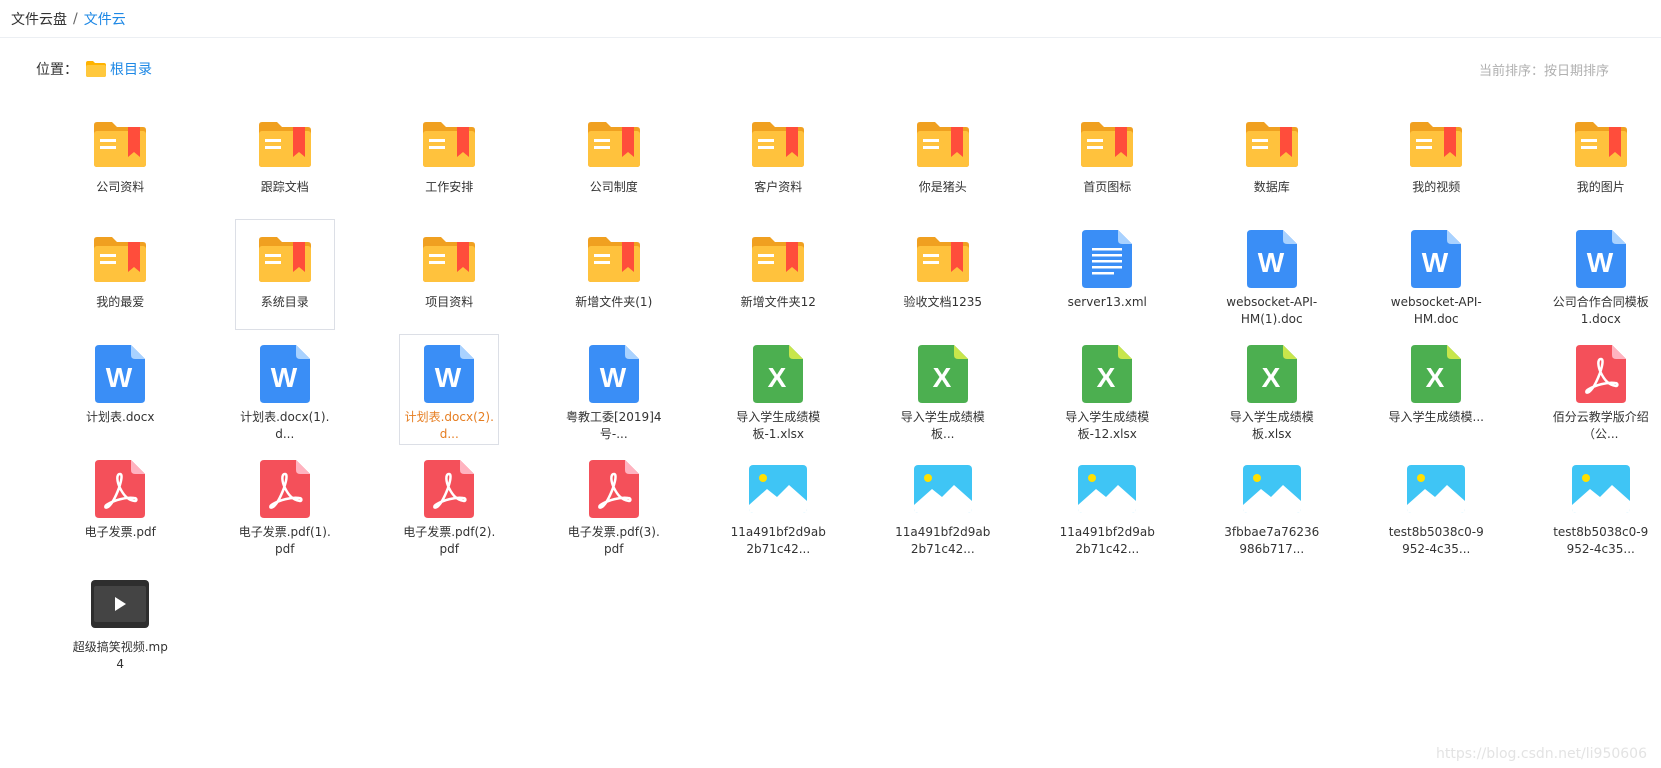 This screenshot has width=1661, height=768. I want to click on file-item: X 导入学生成绩模板.xlsx, so click(1272, 389).